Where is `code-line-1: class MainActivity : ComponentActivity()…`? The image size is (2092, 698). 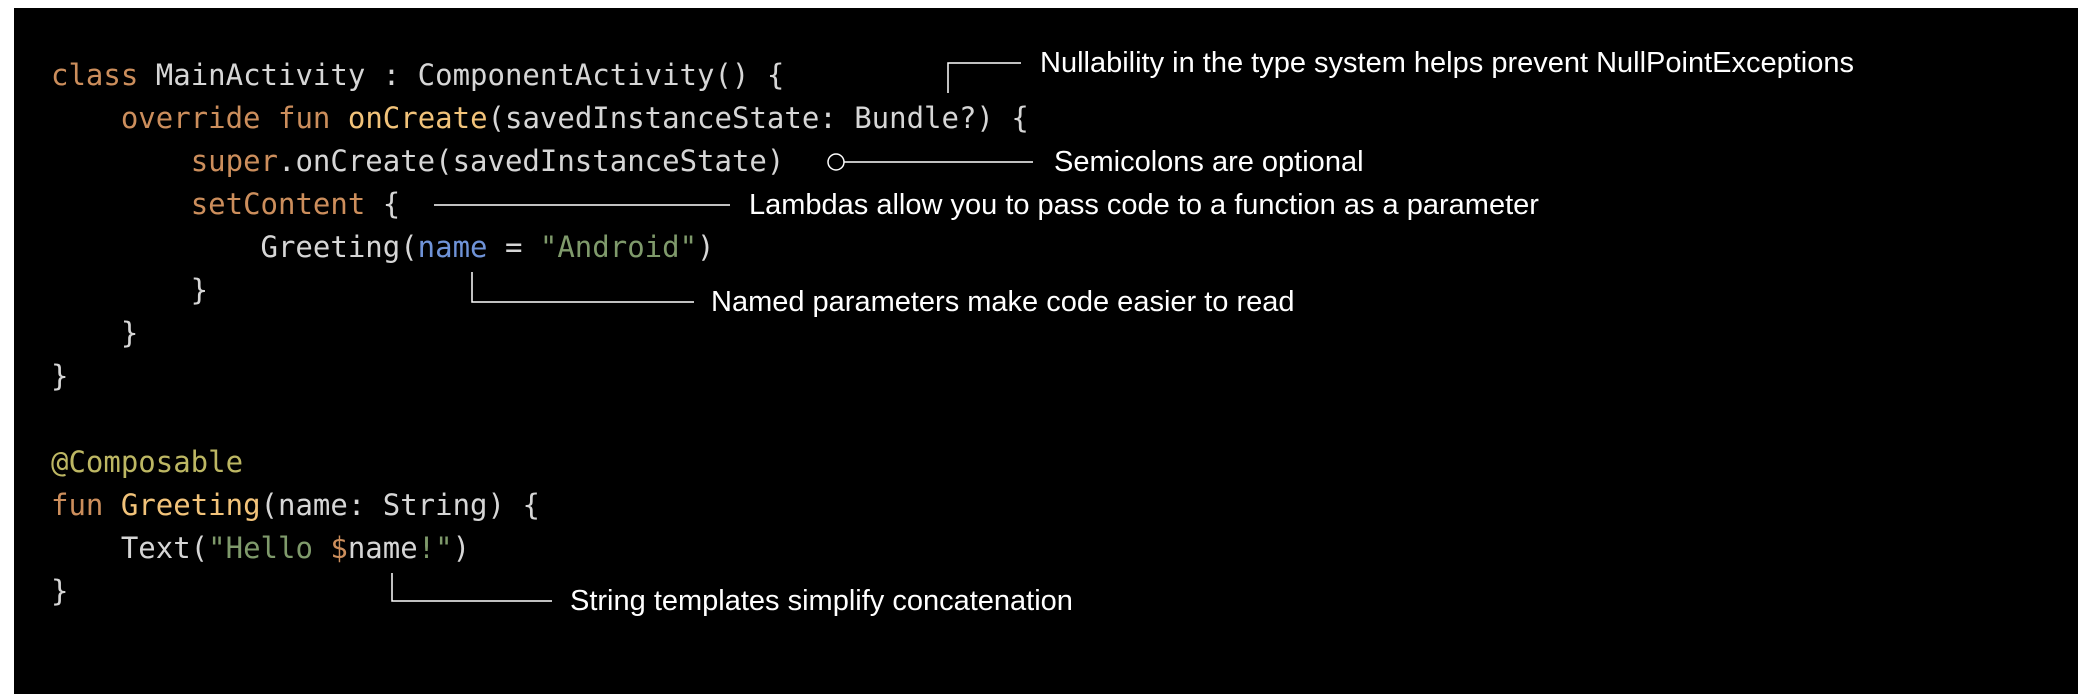 code-line-1: class MainActivity : ComponentActivity()… is located at coordinates (417, 75).